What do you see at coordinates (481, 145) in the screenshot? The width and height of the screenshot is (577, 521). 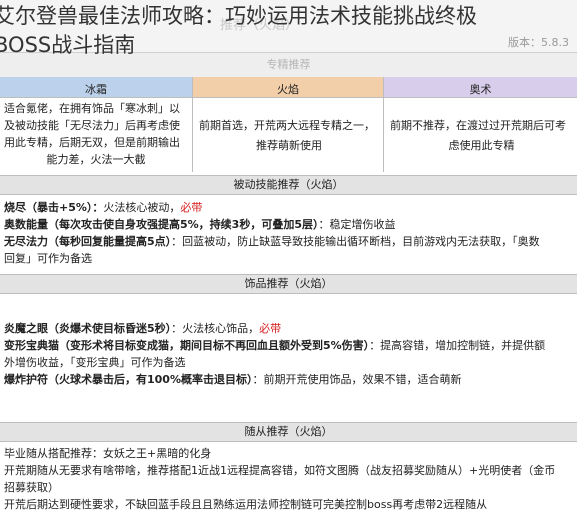 I see `spec-arcane-line: 虑使用此专精` at bounding box center [481, 145].